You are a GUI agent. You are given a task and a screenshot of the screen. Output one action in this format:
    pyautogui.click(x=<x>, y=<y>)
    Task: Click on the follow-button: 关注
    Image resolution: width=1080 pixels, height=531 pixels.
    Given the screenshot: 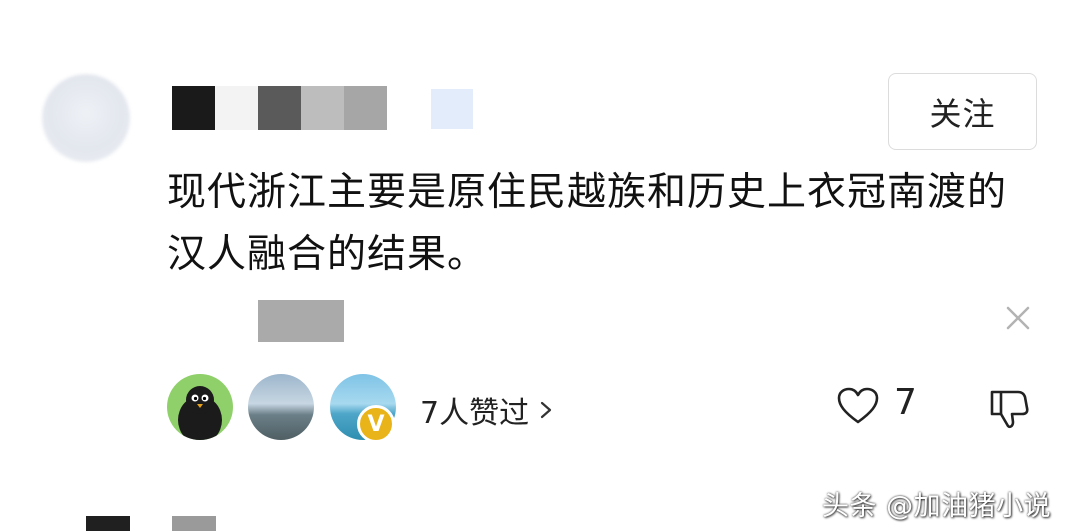 What is the action you would take?
    pyautogui.click(x=962, y=111)
    